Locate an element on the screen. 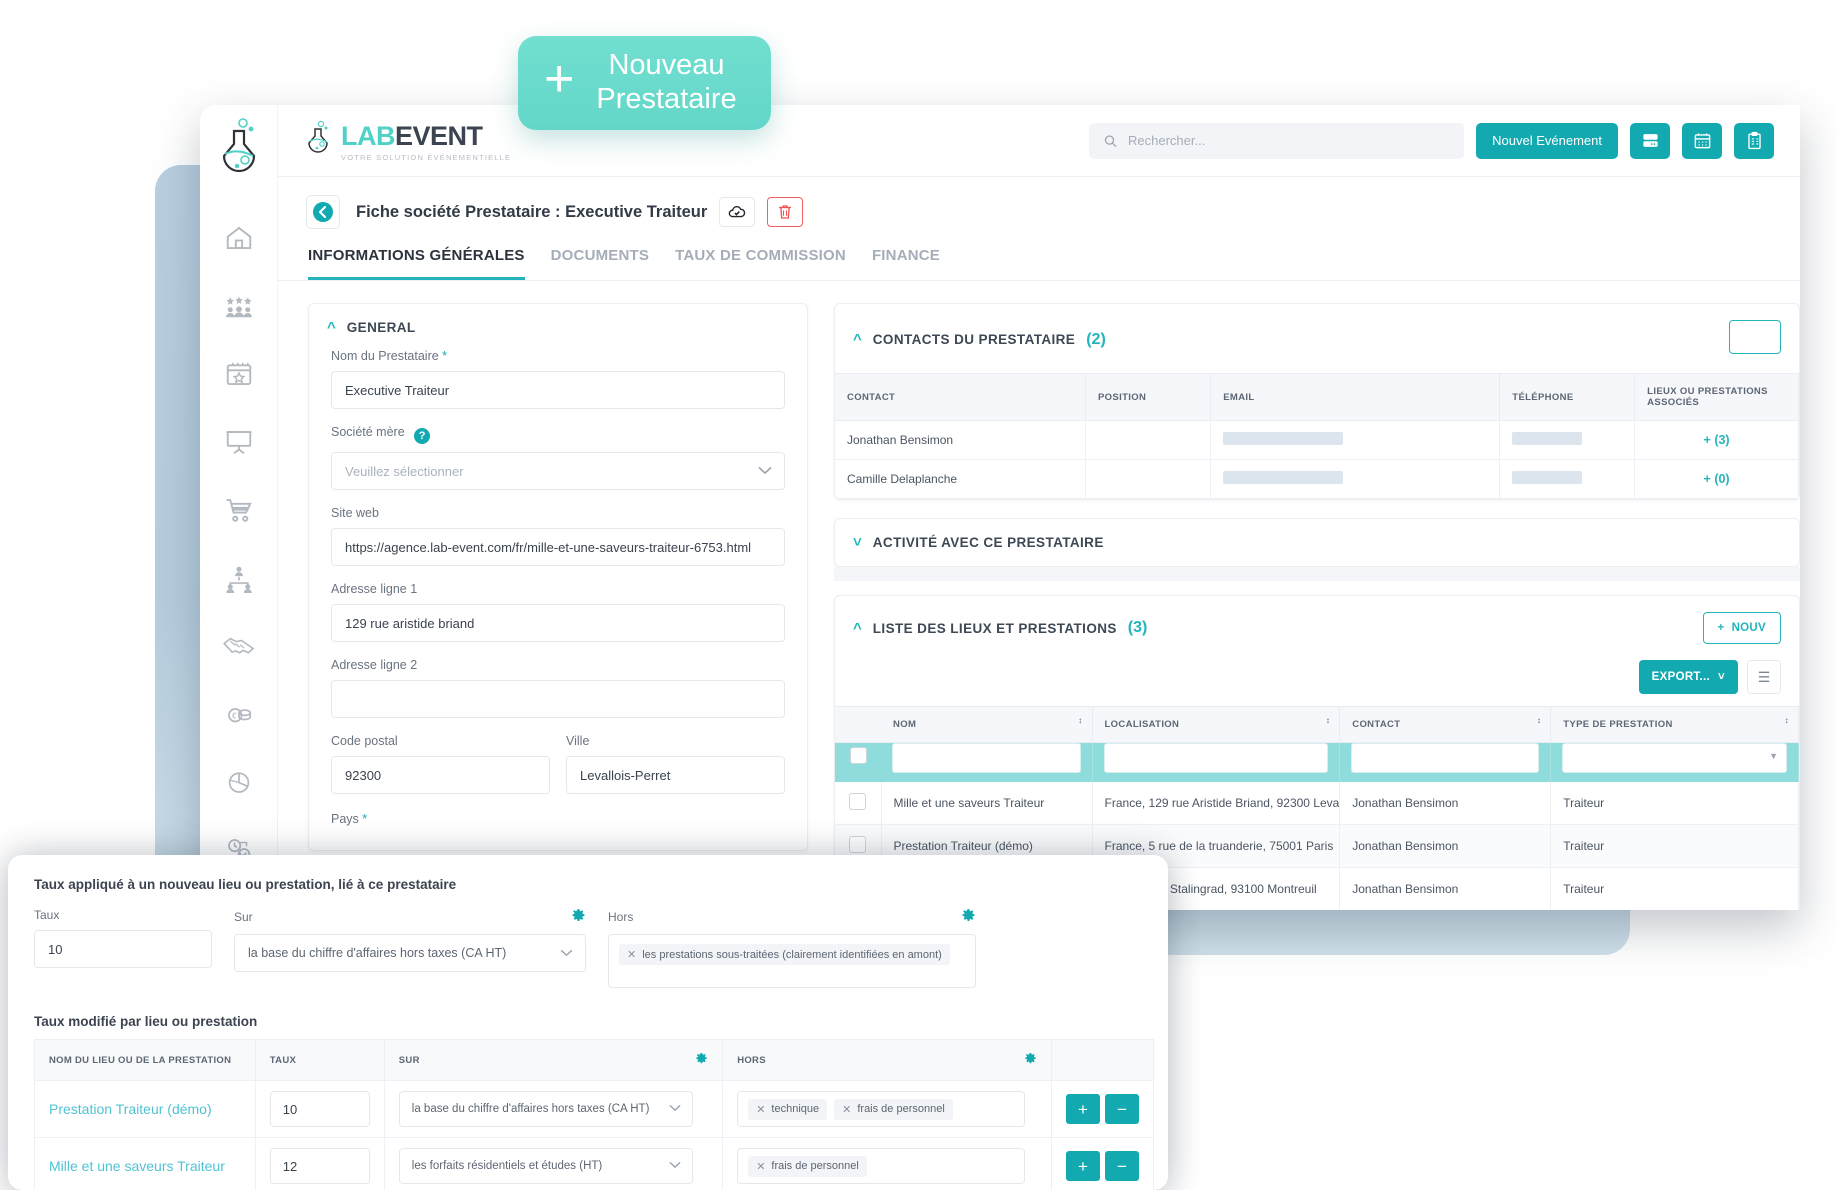  taux-header-row: NOM DU LIEU OU DE LA PRESTATION TAUX SUR is located at coordinates (594, 1060).